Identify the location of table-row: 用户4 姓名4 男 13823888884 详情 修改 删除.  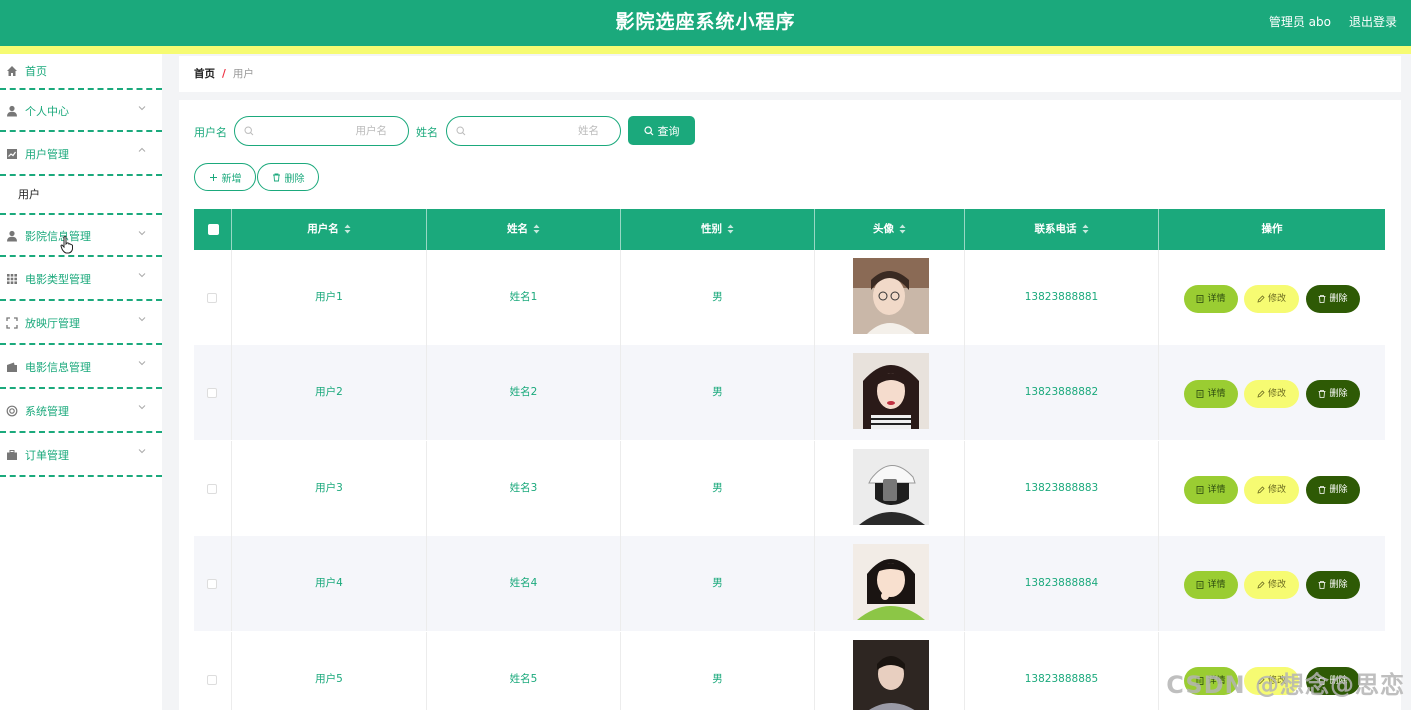
(789, 583).